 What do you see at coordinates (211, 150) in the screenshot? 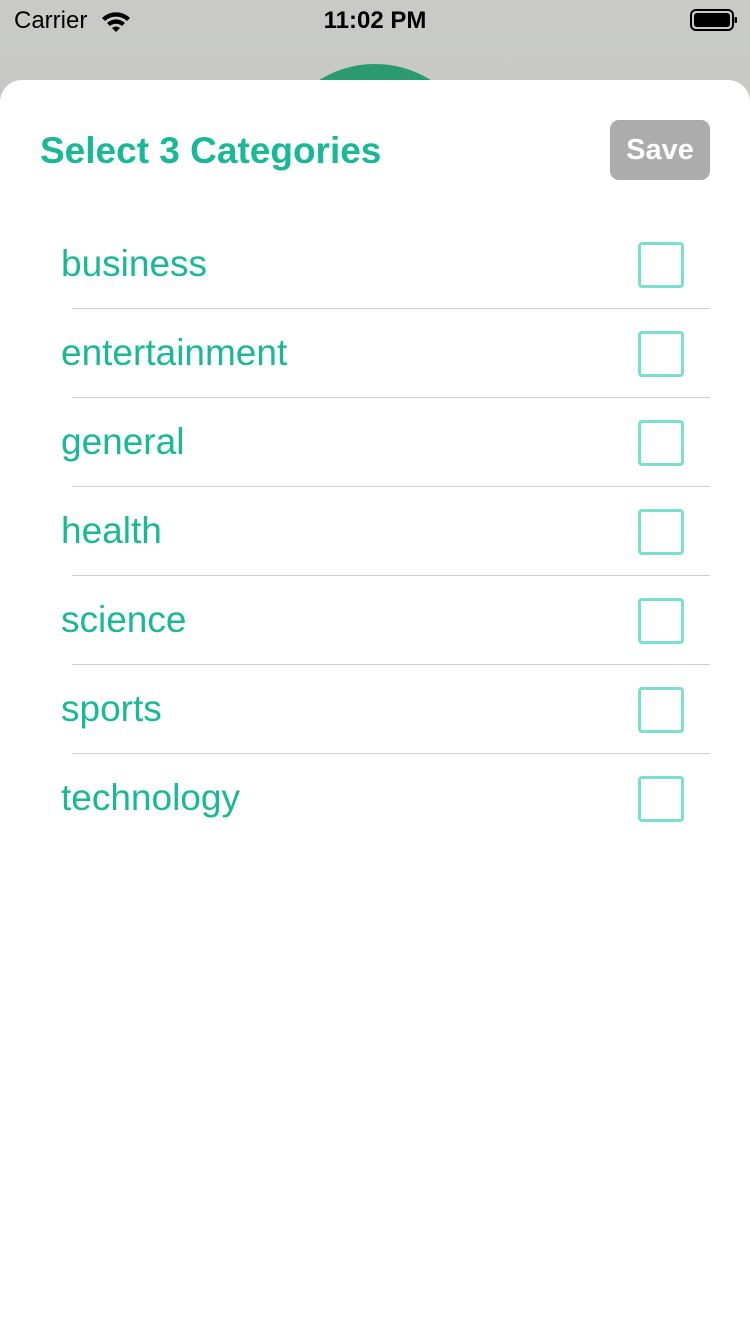
I see `sheet-title: Select 3 Categories` at bounding box center [211, 150].